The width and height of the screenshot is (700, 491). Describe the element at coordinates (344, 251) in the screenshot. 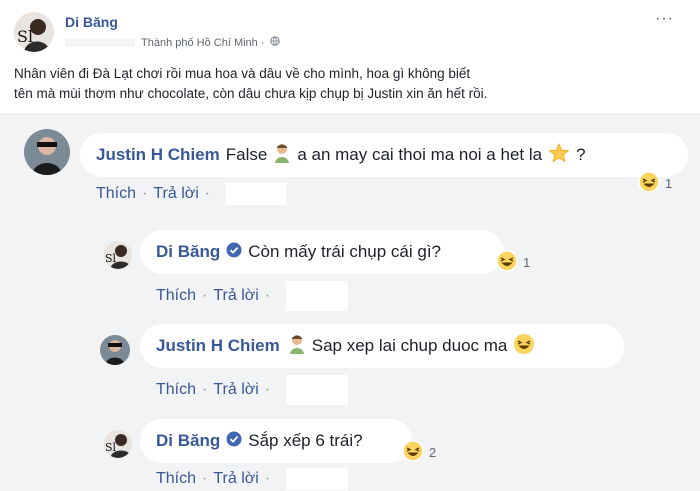

I see `comment-text: Còn mấy trái chụp cái gì?` at that location.